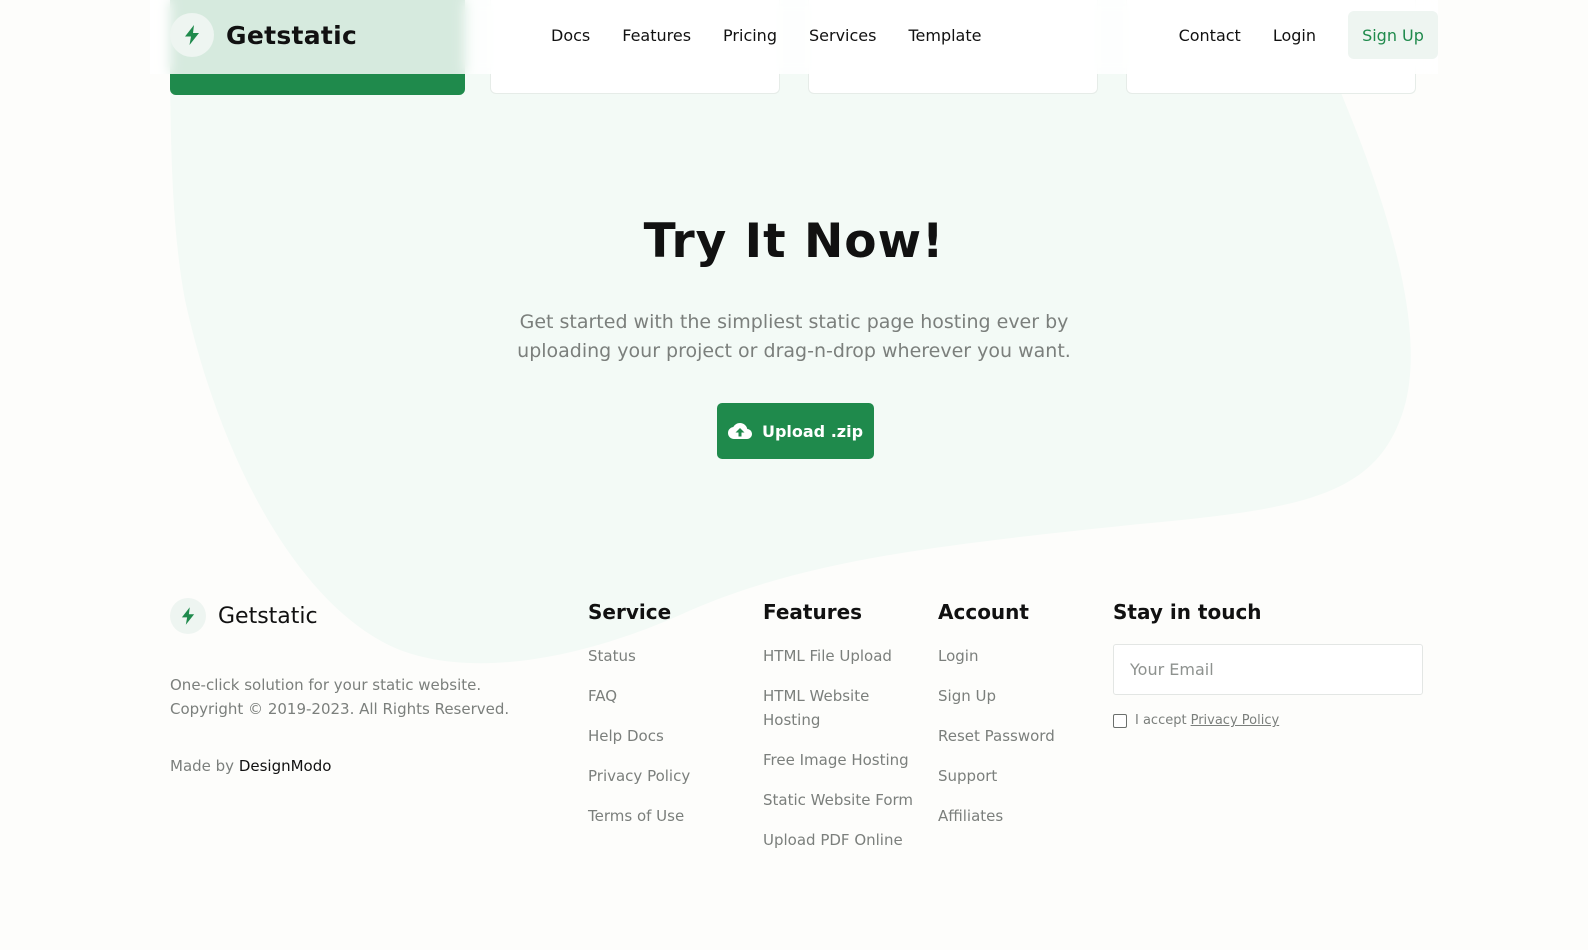 The image size is (1588, 950). Describe the element at coordinates (782, 35) in the screenshot. I see `main-nav: Docs Features Pricing Services Template` at that location.